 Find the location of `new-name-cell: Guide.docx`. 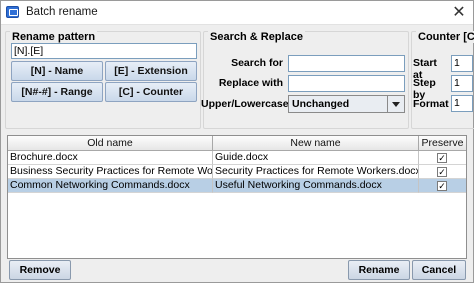

new-name-cell: Guide.docx is located at coordinates (316, 158).